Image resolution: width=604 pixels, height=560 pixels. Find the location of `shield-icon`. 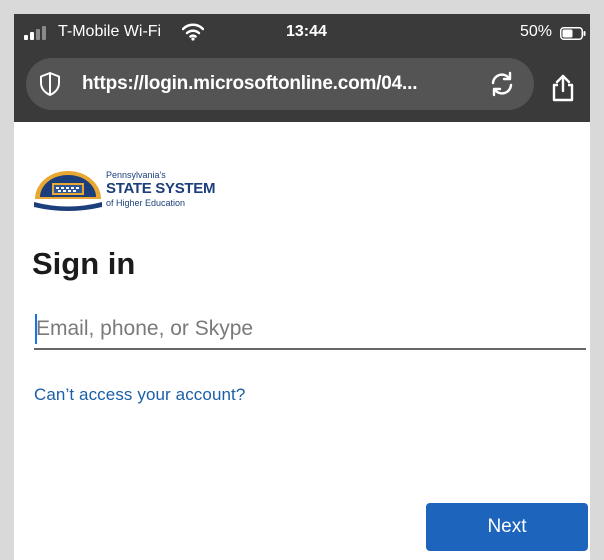

shield-icon is located at coordinates (50, 86).